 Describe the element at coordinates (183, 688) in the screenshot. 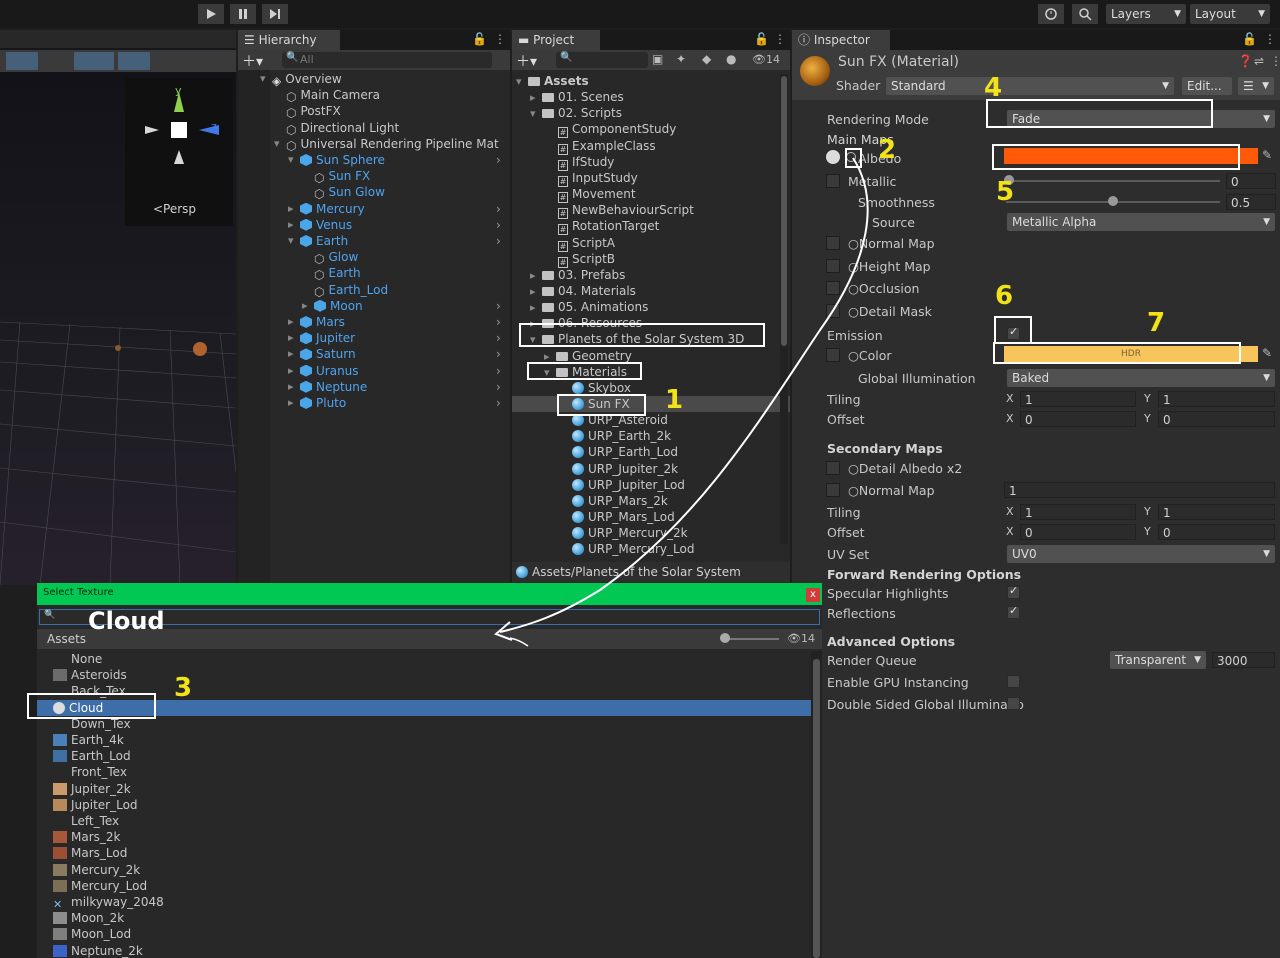

I see `annotation-number-3: 3` at that location.